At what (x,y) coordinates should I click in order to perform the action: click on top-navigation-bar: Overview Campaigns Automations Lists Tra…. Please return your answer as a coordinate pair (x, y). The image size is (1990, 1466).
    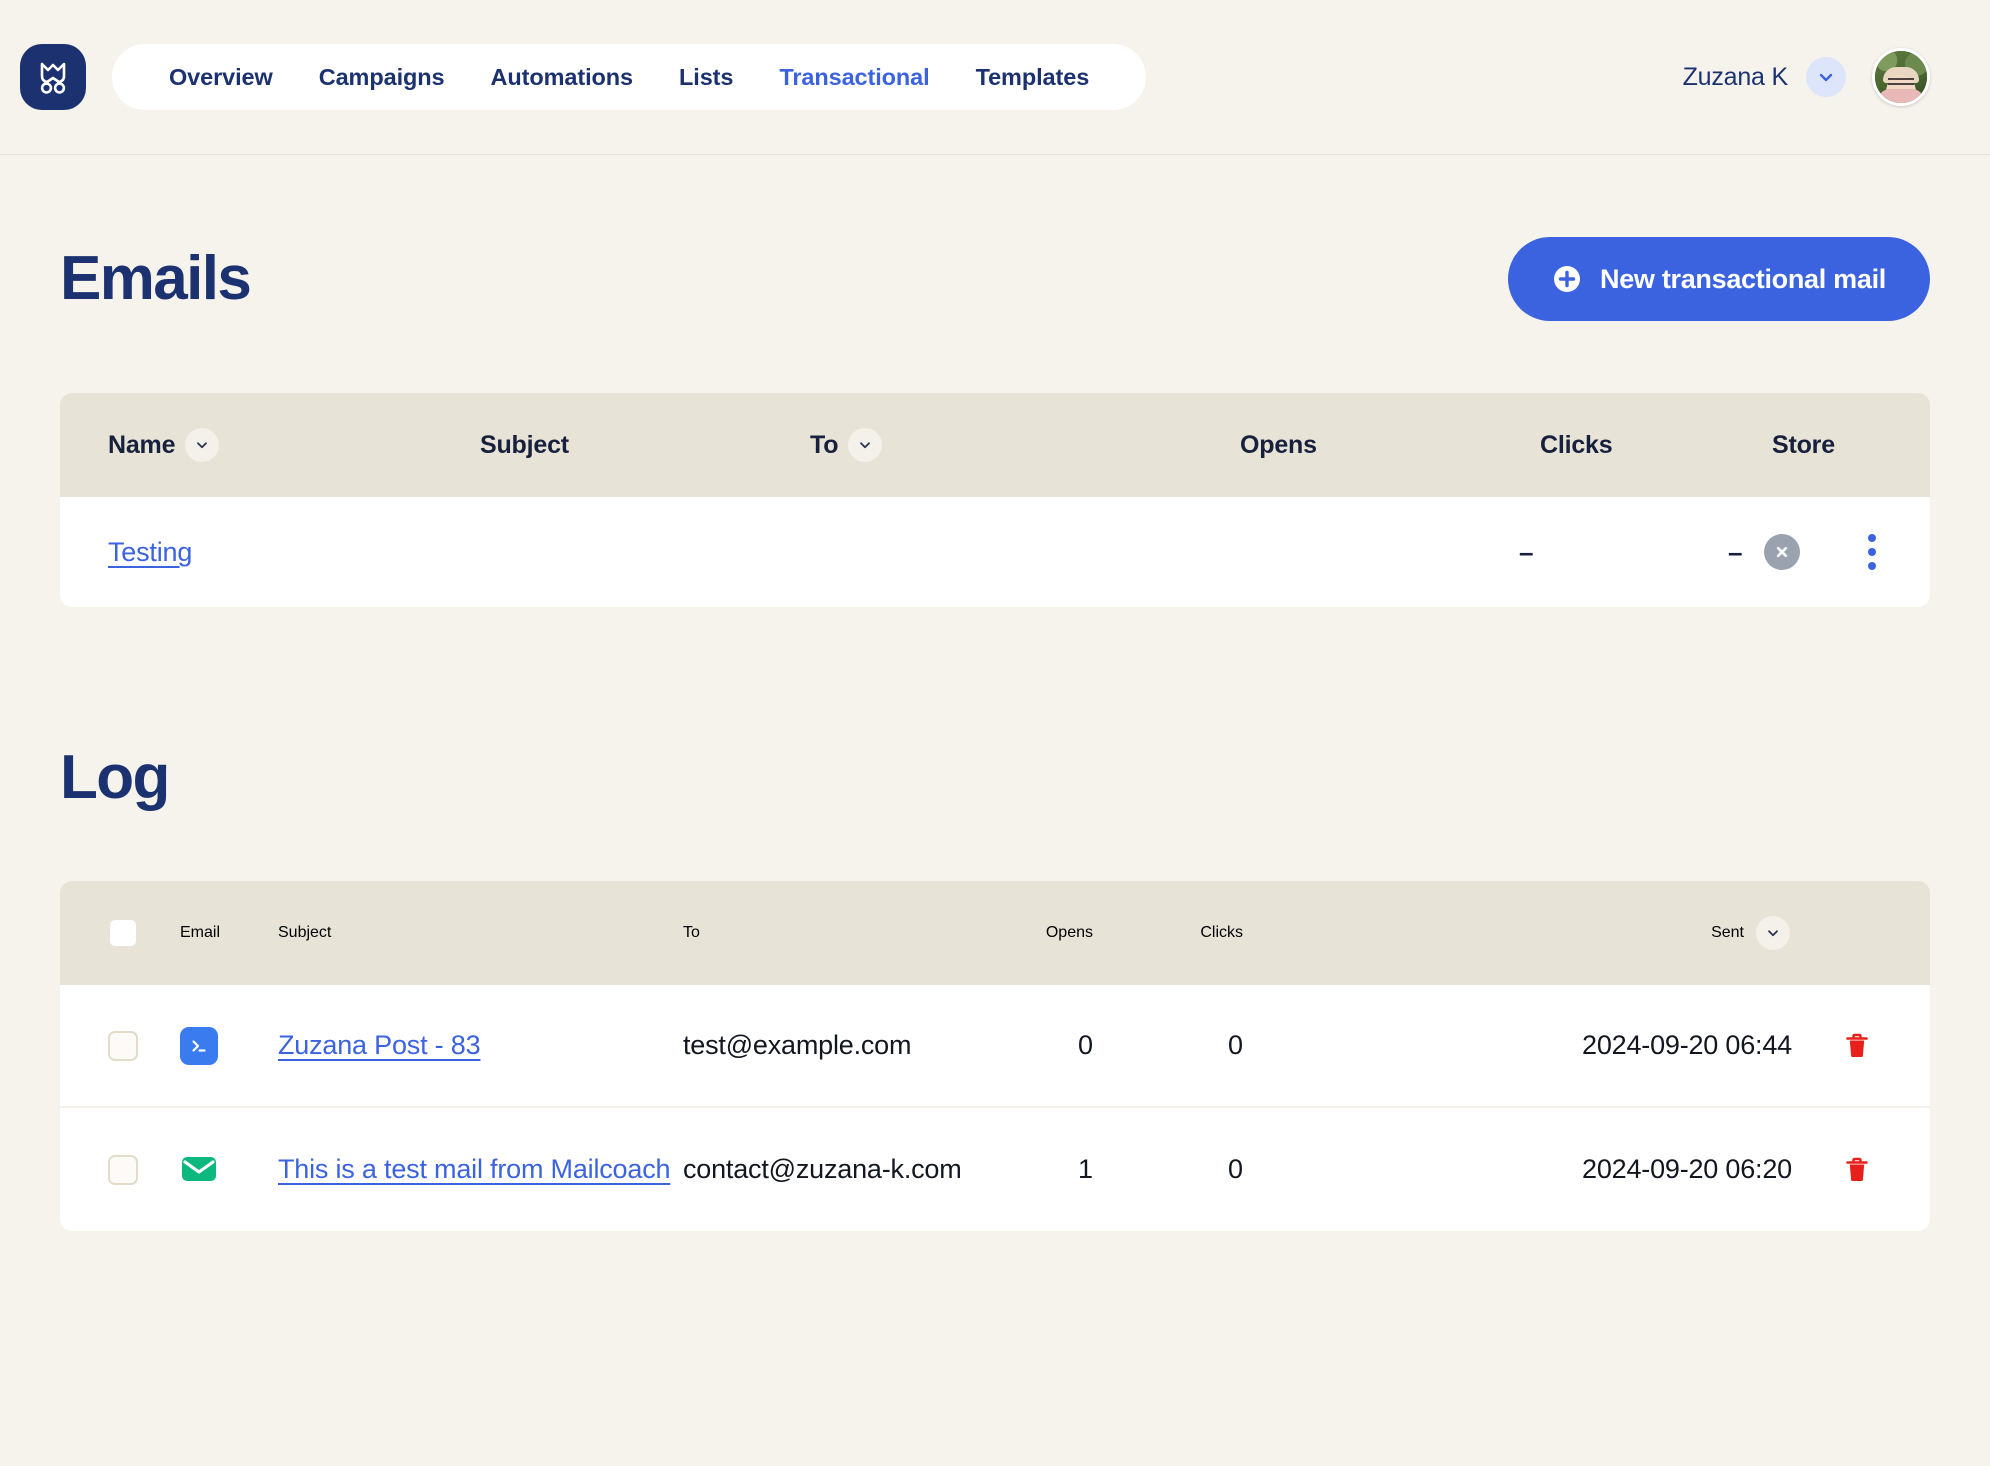
    Looking at the image, I should click on (995, 77).